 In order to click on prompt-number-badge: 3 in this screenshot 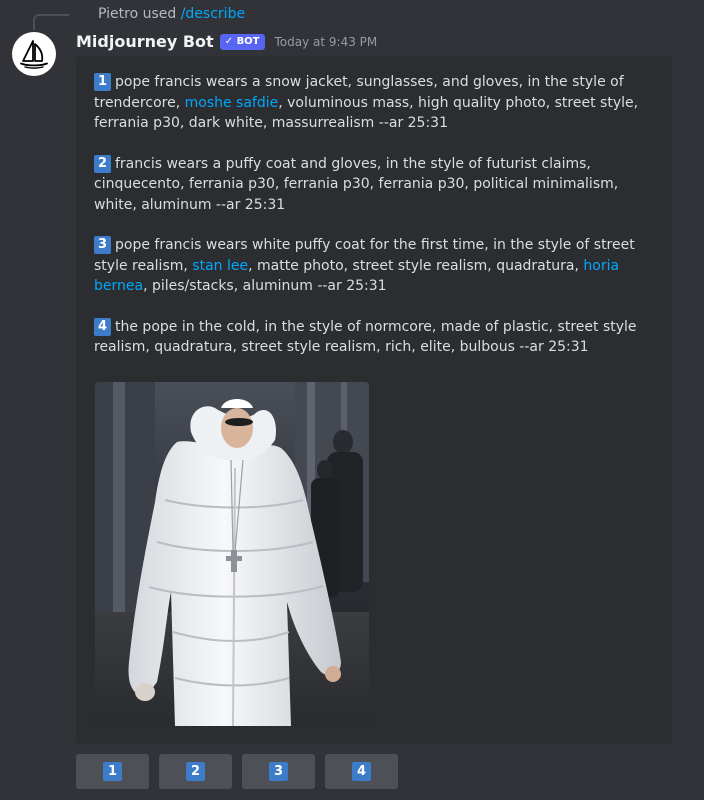, I will do `click(102, 245)`.